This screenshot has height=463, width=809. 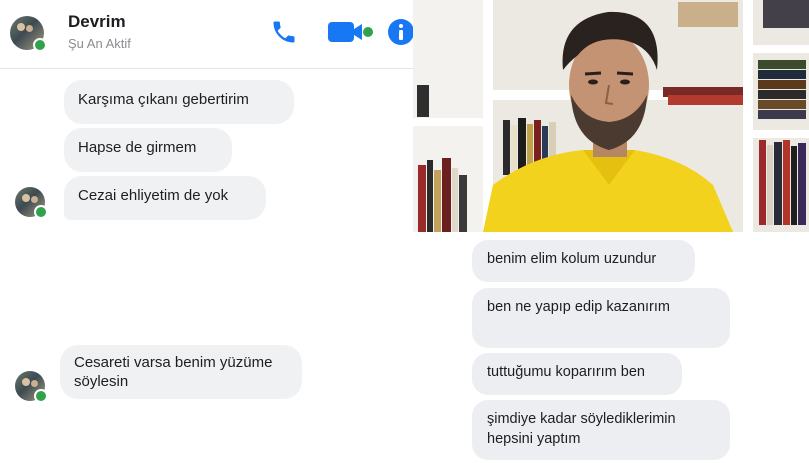 I want to click on message-bubble: ben ne yapıp edip kazanırım, so click(x=601, y=318).